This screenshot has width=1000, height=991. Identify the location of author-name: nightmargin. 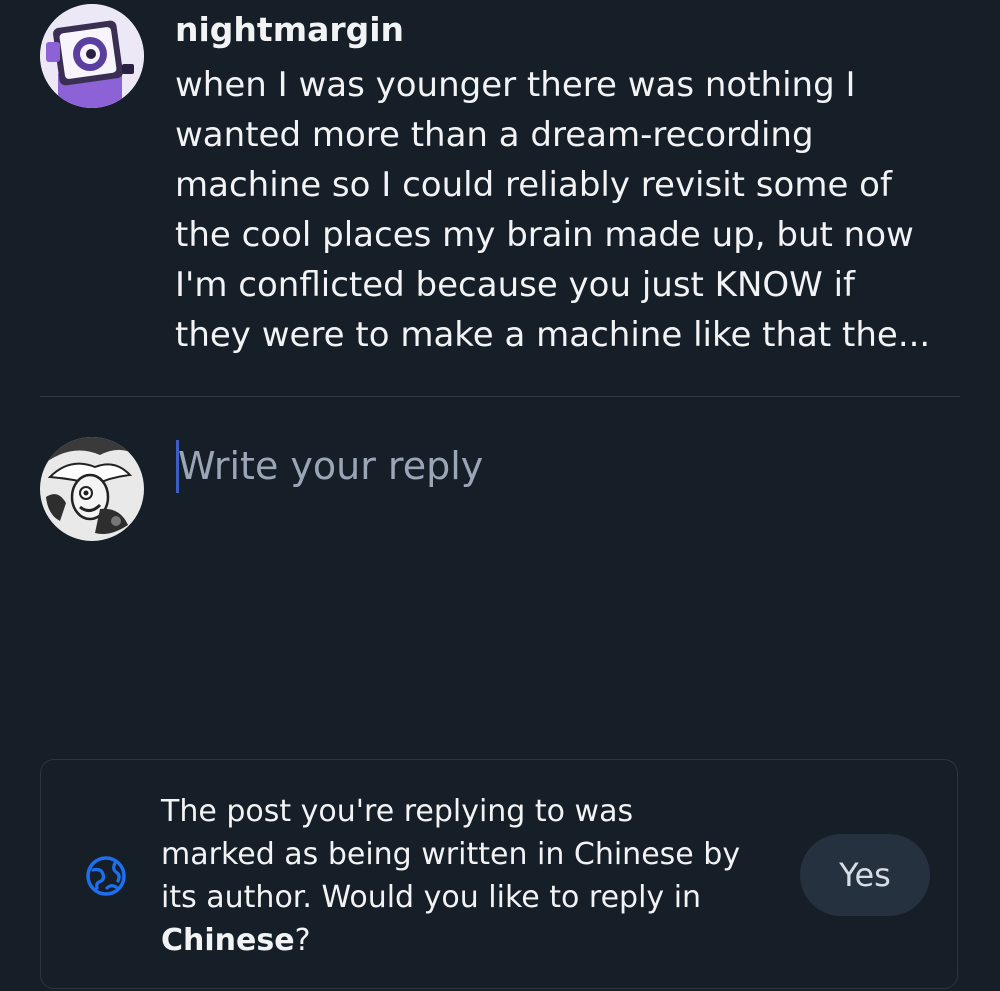
(289, 30).